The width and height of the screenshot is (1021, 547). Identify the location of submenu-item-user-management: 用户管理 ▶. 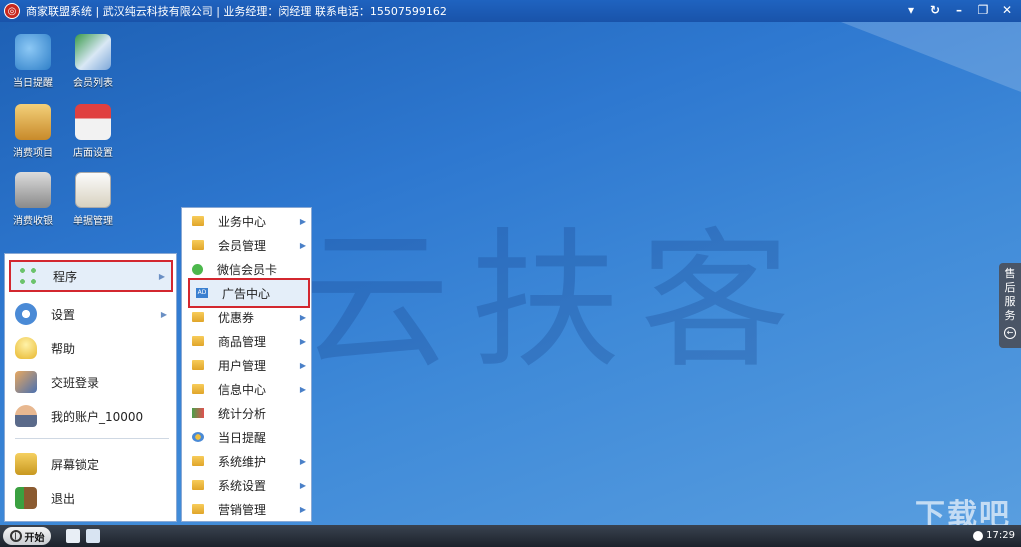
(248, 365).